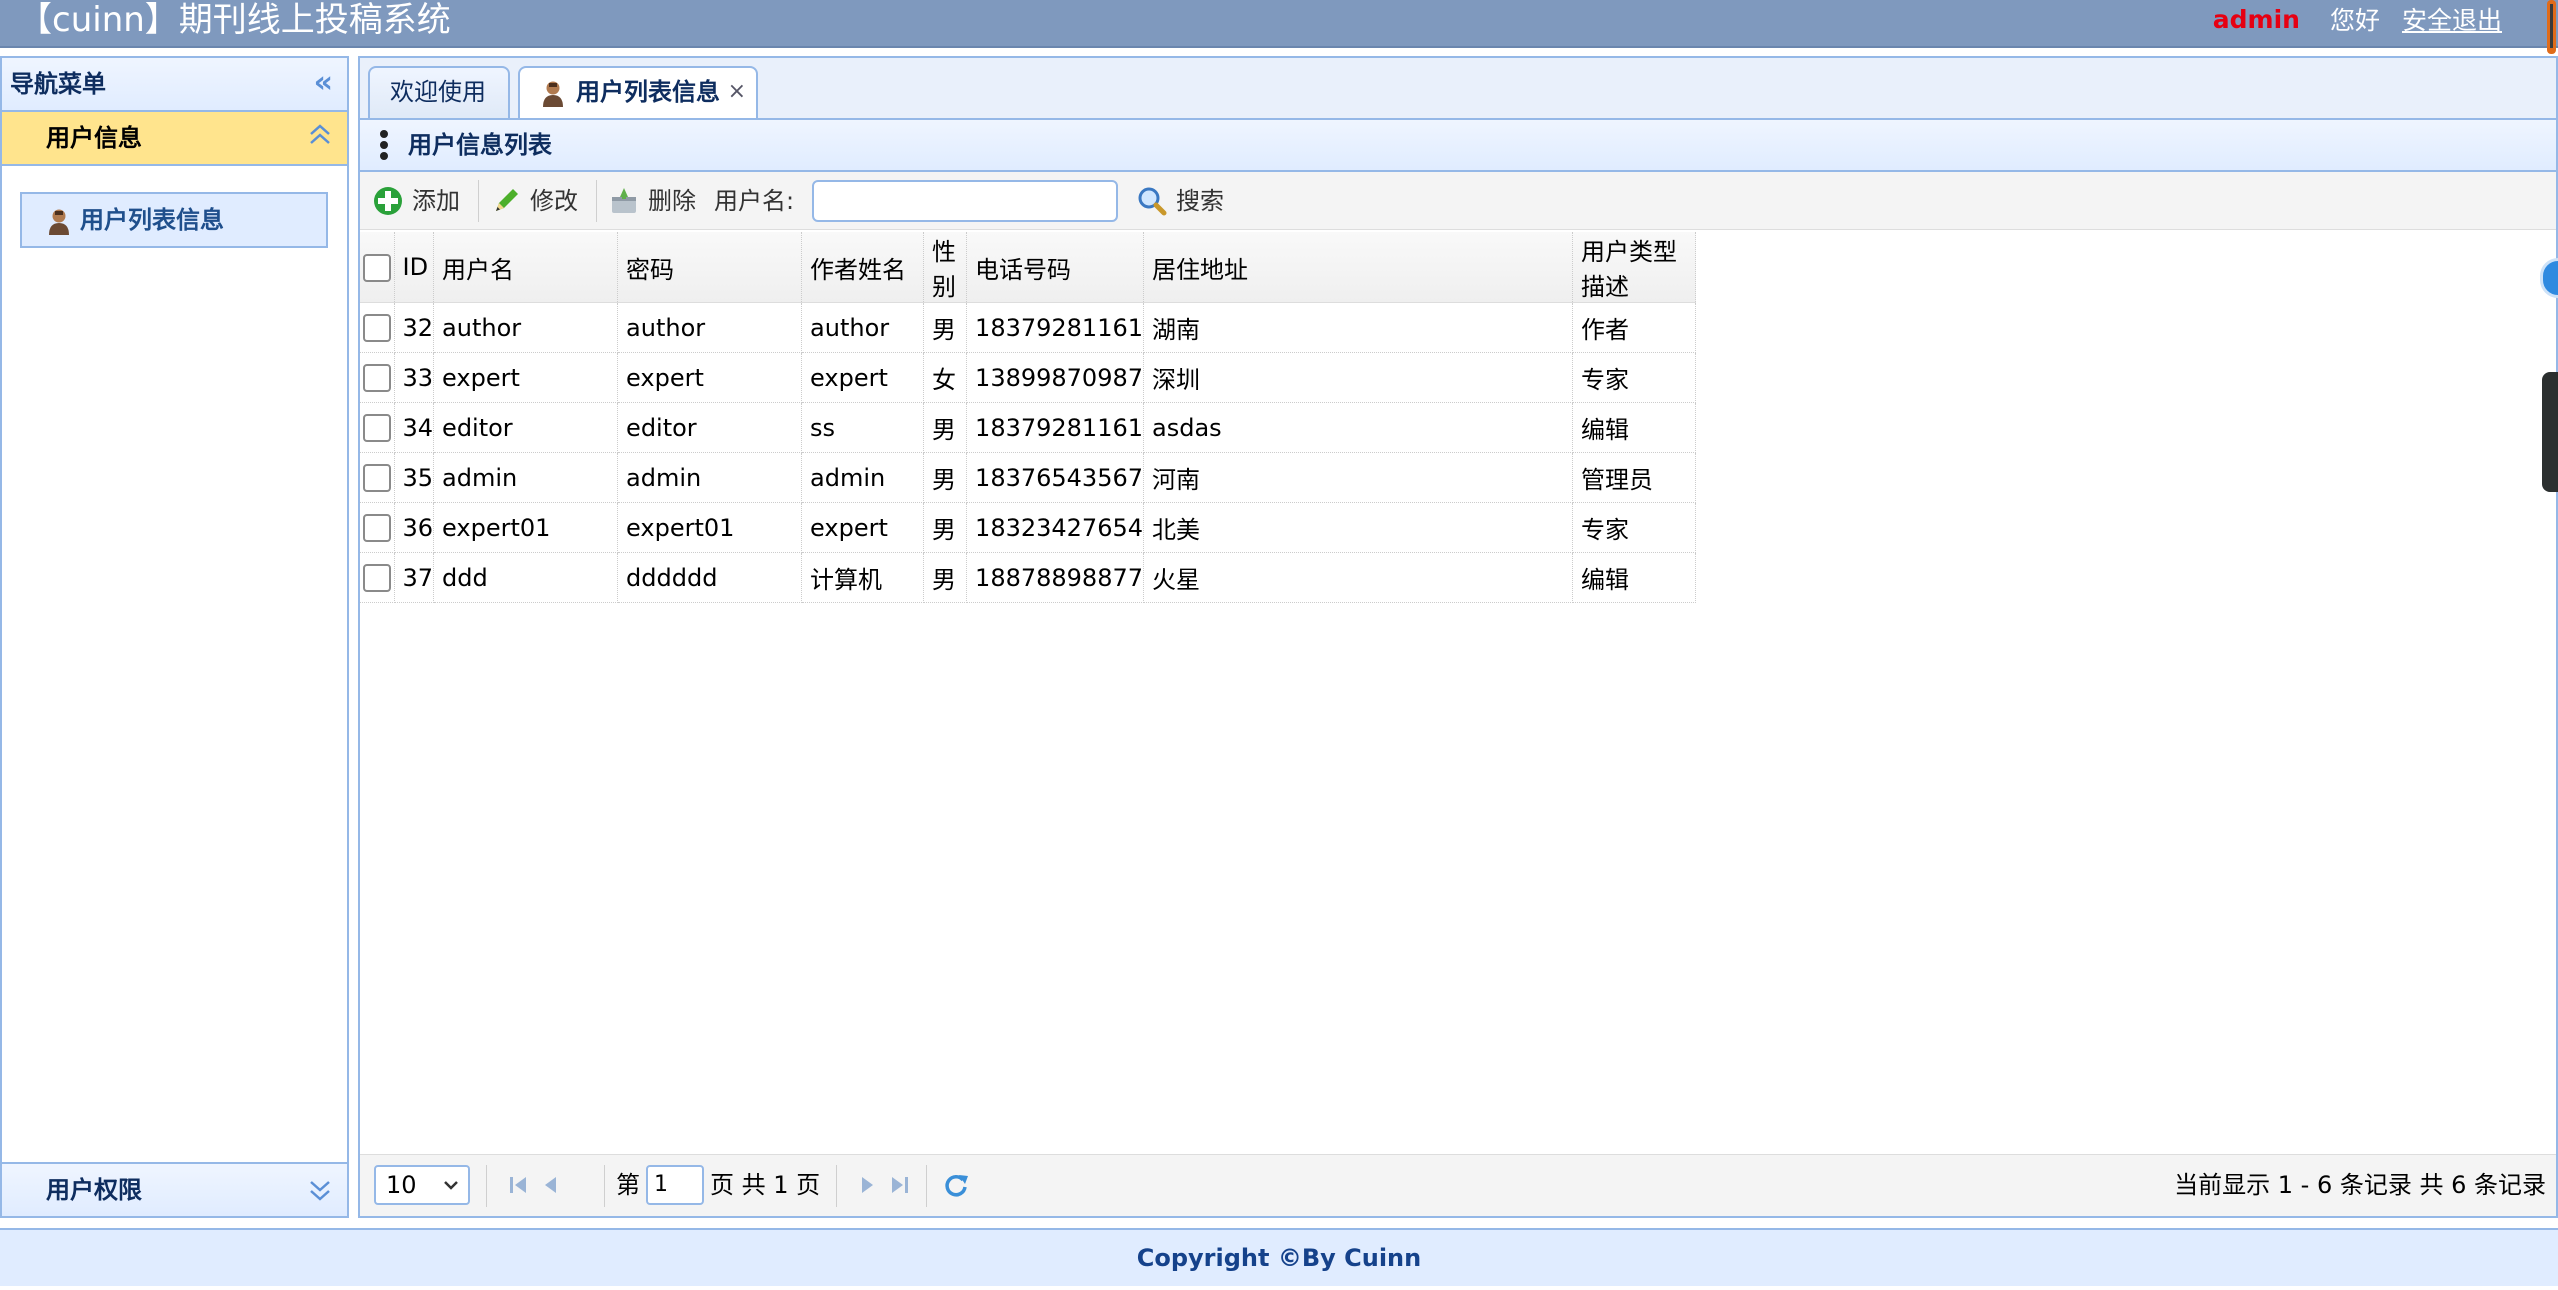  What do you see at coordinates (1634, 267) in the screenshot?
I see `column-header: 用户类型描述` at bounding box center [1634, 267].